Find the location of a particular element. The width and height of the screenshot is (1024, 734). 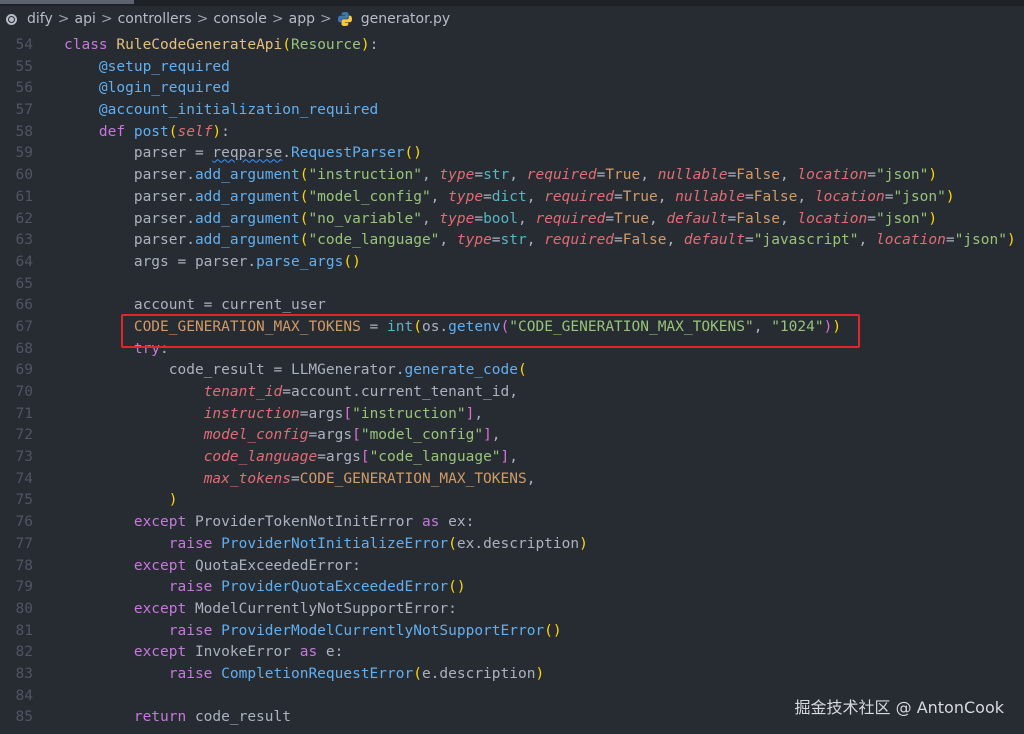

code-line: 78 except QuotaExceededError: is located at coordinates (512, 567).